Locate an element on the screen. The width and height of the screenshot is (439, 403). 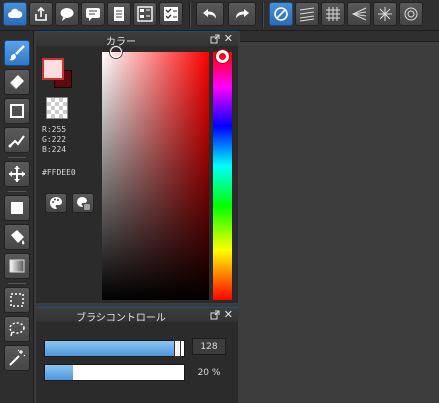
magic-wand-tool is located at coordinates (17, 358).